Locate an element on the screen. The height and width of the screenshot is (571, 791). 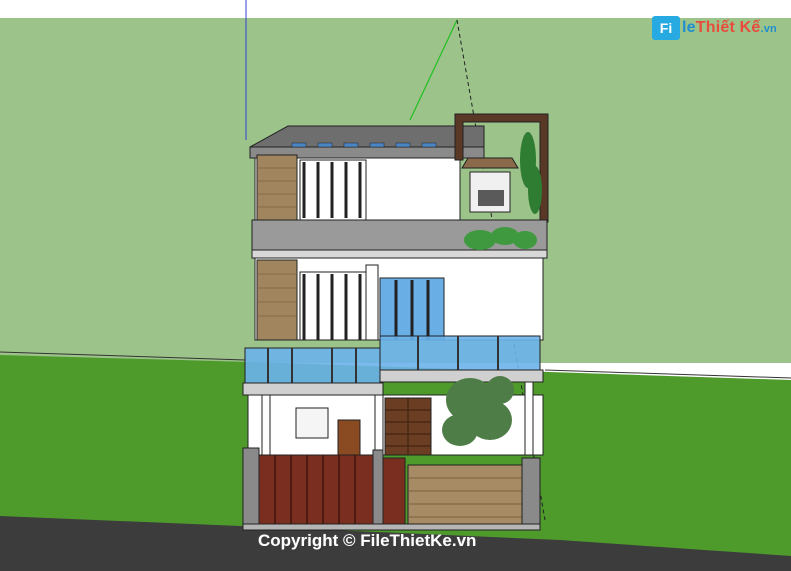
middle-column is located at coordinates (372, 302).